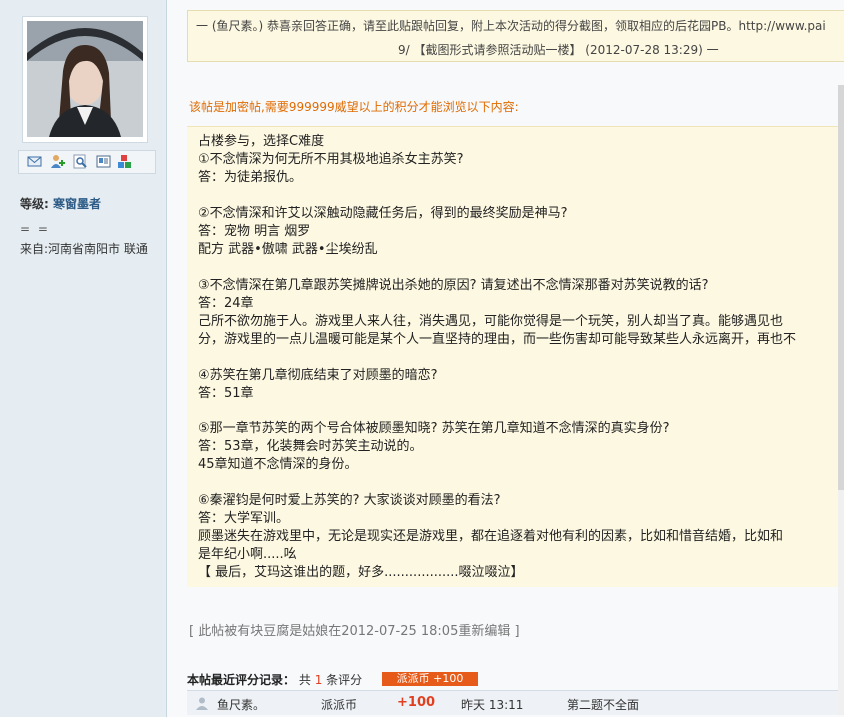 The image size is (844, 717). Describe the element at coordinates (318, 375) in the screenshot. I see `content-line: ④苏笑在第几章彻底结束了对顾墨的暗恋?` at that location.